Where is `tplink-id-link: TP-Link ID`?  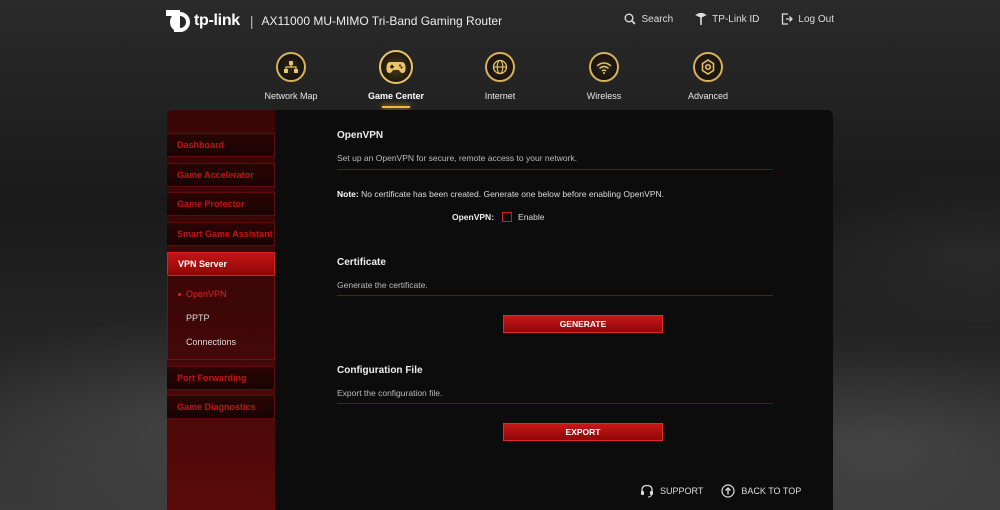 tplink-id-link: TP-Link ID is located at coordinates (727, 19).